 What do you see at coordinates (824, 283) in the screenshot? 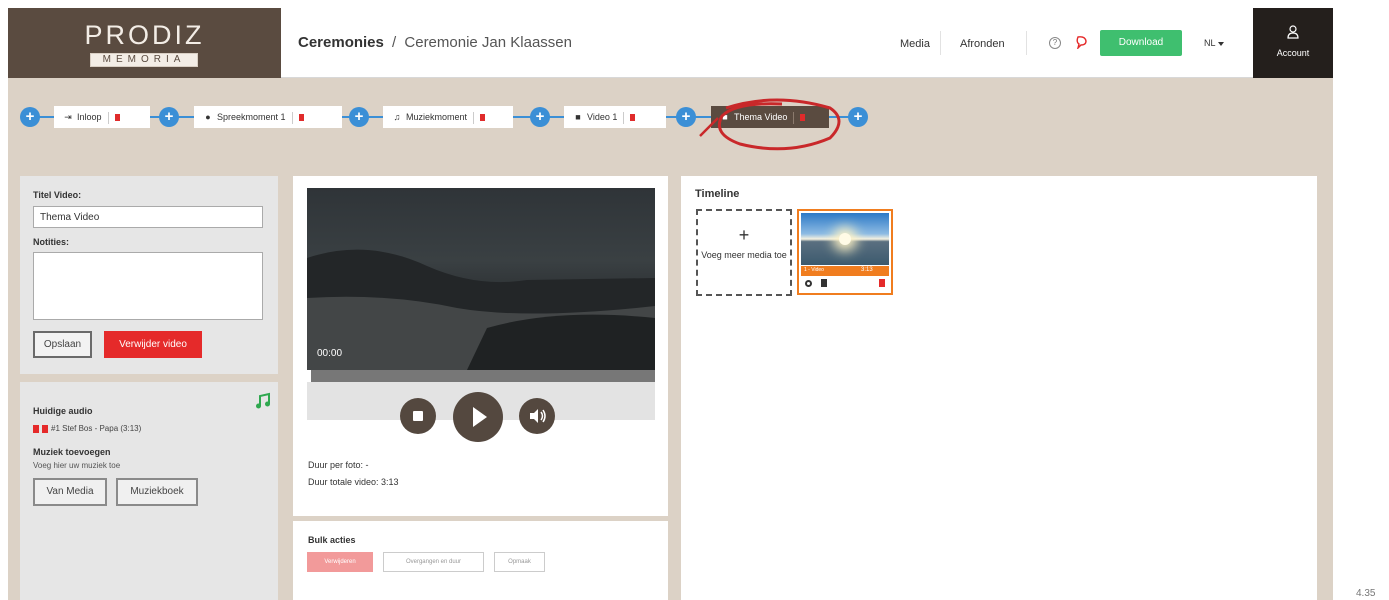
I see `copy-icon` at bounding box center [824, 283].